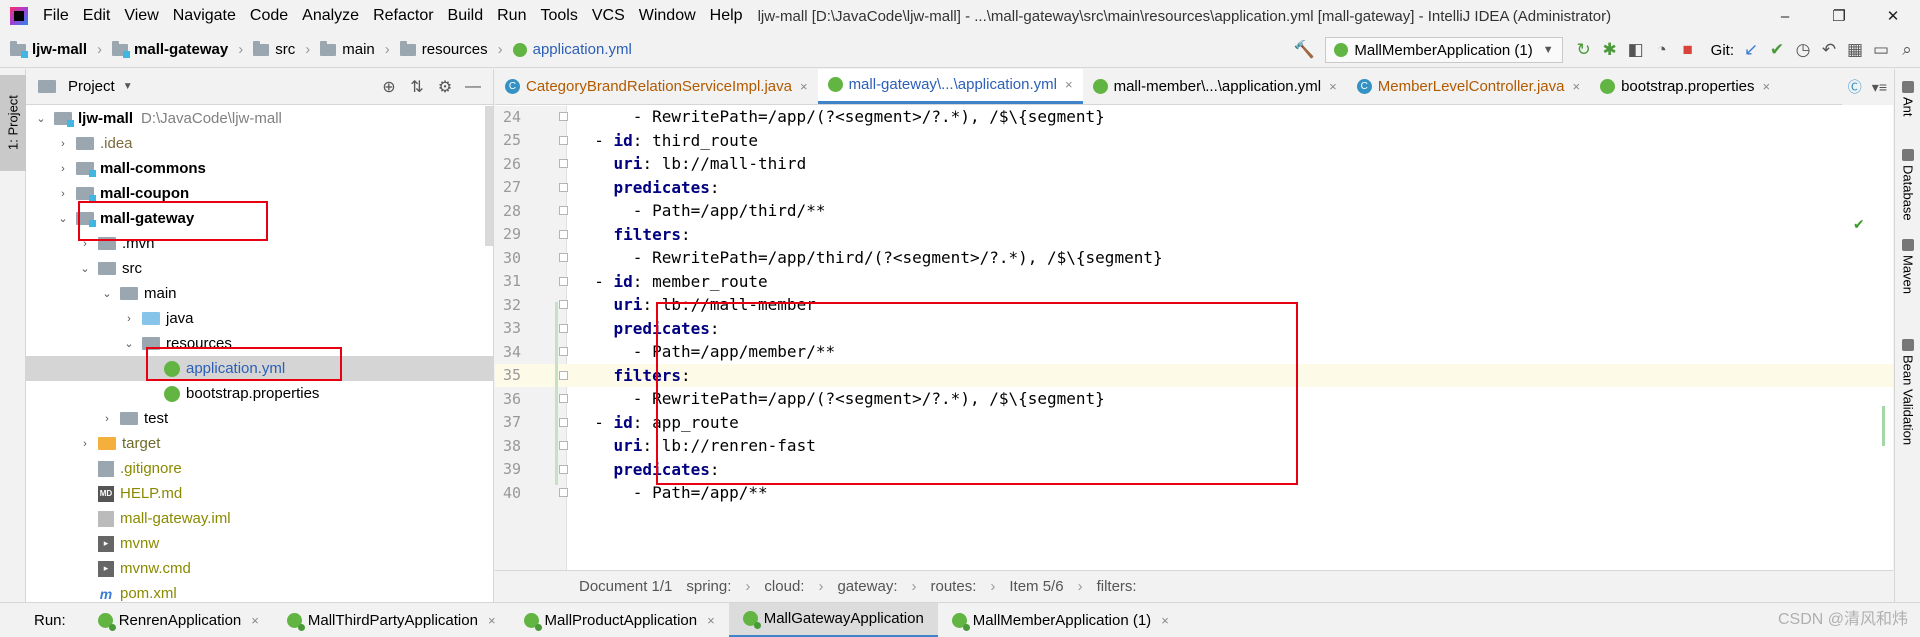 The height and width of the screenshot is (637, 1920). I want to click on menu-view: View, so click(141, 16).